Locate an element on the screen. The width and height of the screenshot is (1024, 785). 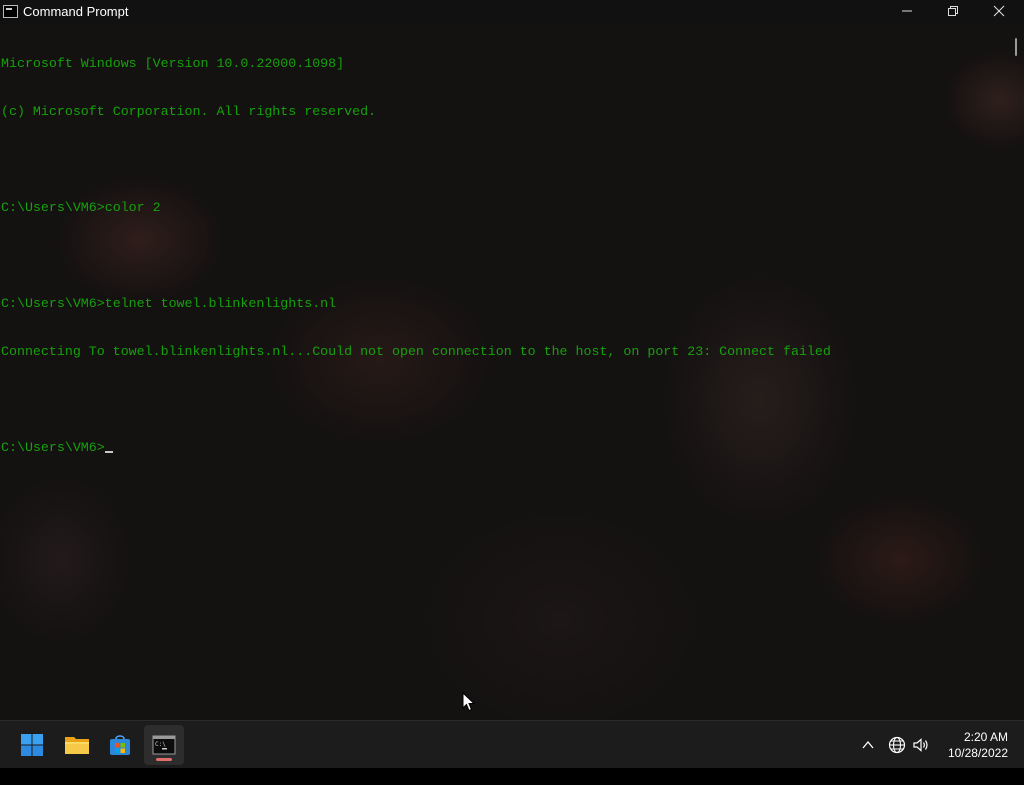
text-cursor is located at coordinates (108, 452).